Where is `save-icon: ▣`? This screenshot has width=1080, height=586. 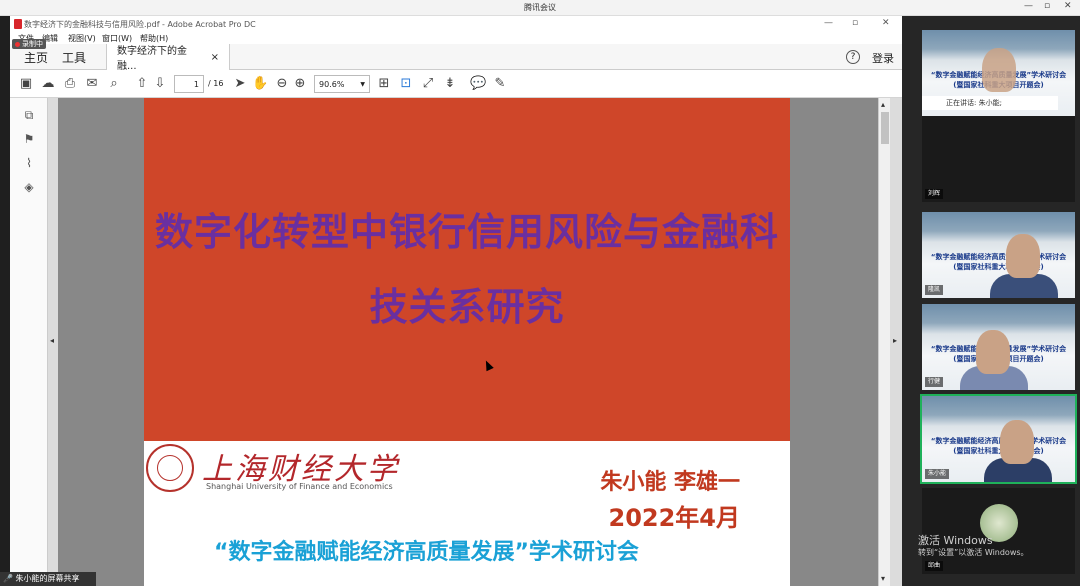 save-icon: ▣ is located at coordinates (26, 84).